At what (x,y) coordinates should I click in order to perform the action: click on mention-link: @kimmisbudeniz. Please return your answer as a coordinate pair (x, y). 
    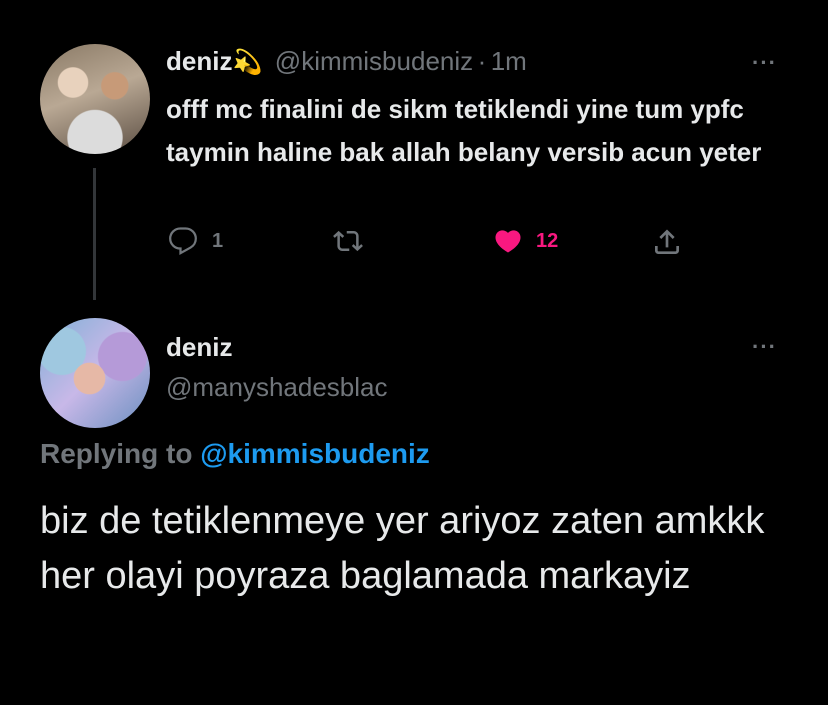
    Looking at the image, I should click on (315, 453).